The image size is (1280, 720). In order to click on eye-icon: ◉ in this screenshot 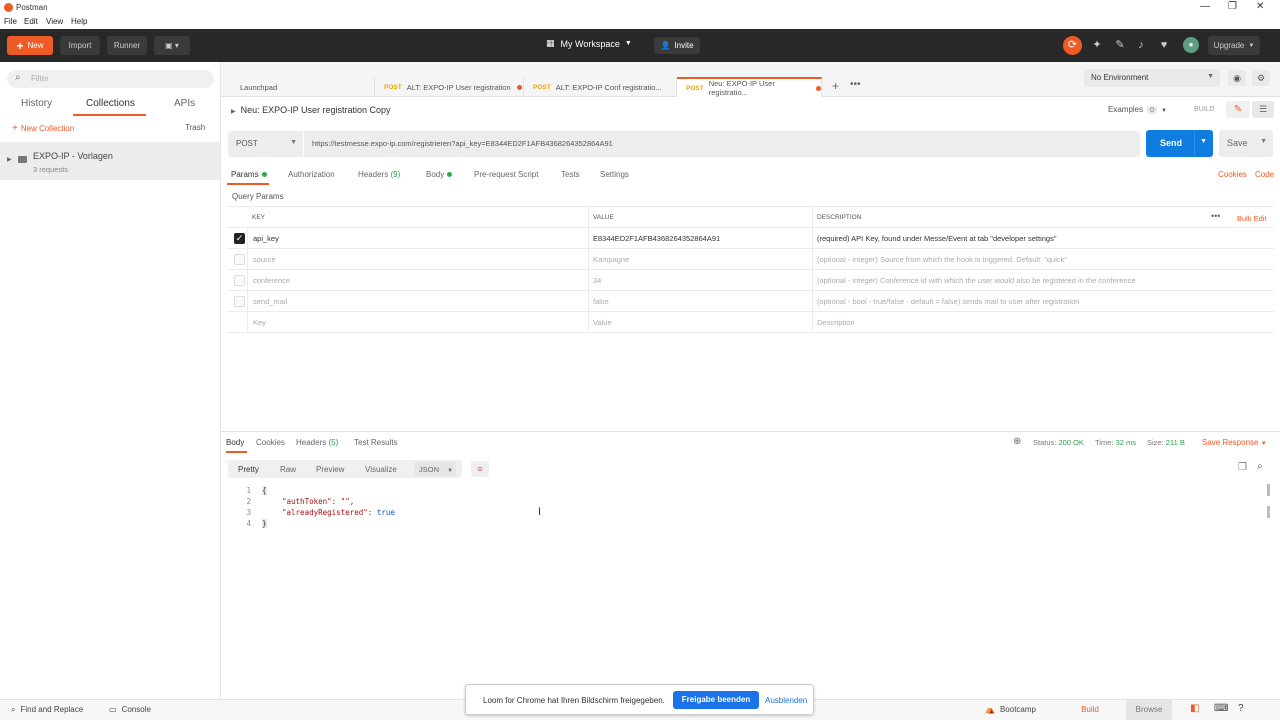, I will do `click(1237, 78)`.